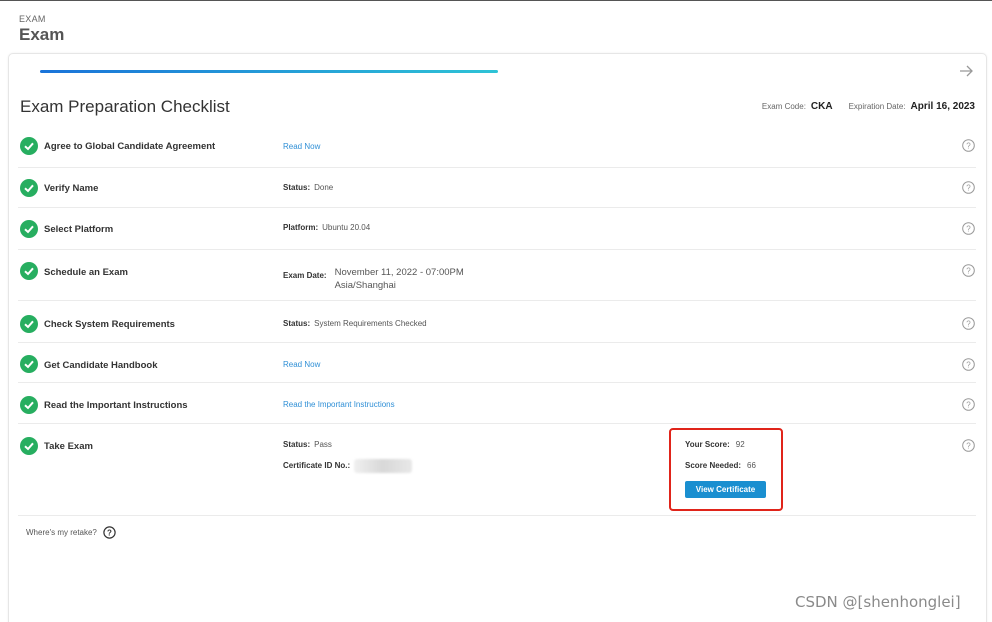  I want to click on task-label: Agree to Global Candidate Agreement, so click(130, 146).